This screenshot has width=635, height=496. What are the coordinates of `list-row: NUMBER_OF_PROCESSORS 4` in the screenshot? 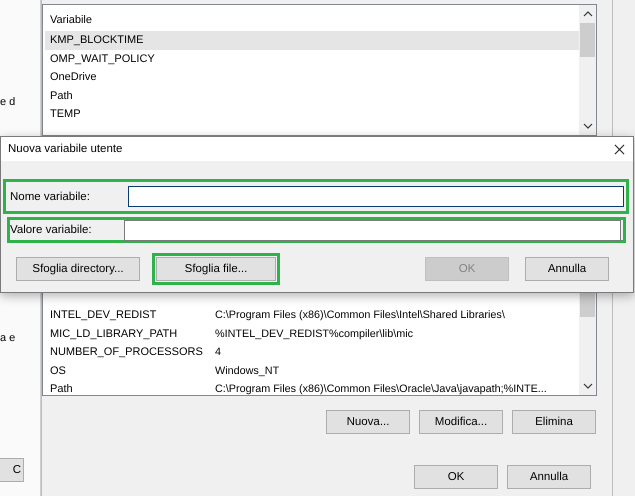 It's located at (312, 352).